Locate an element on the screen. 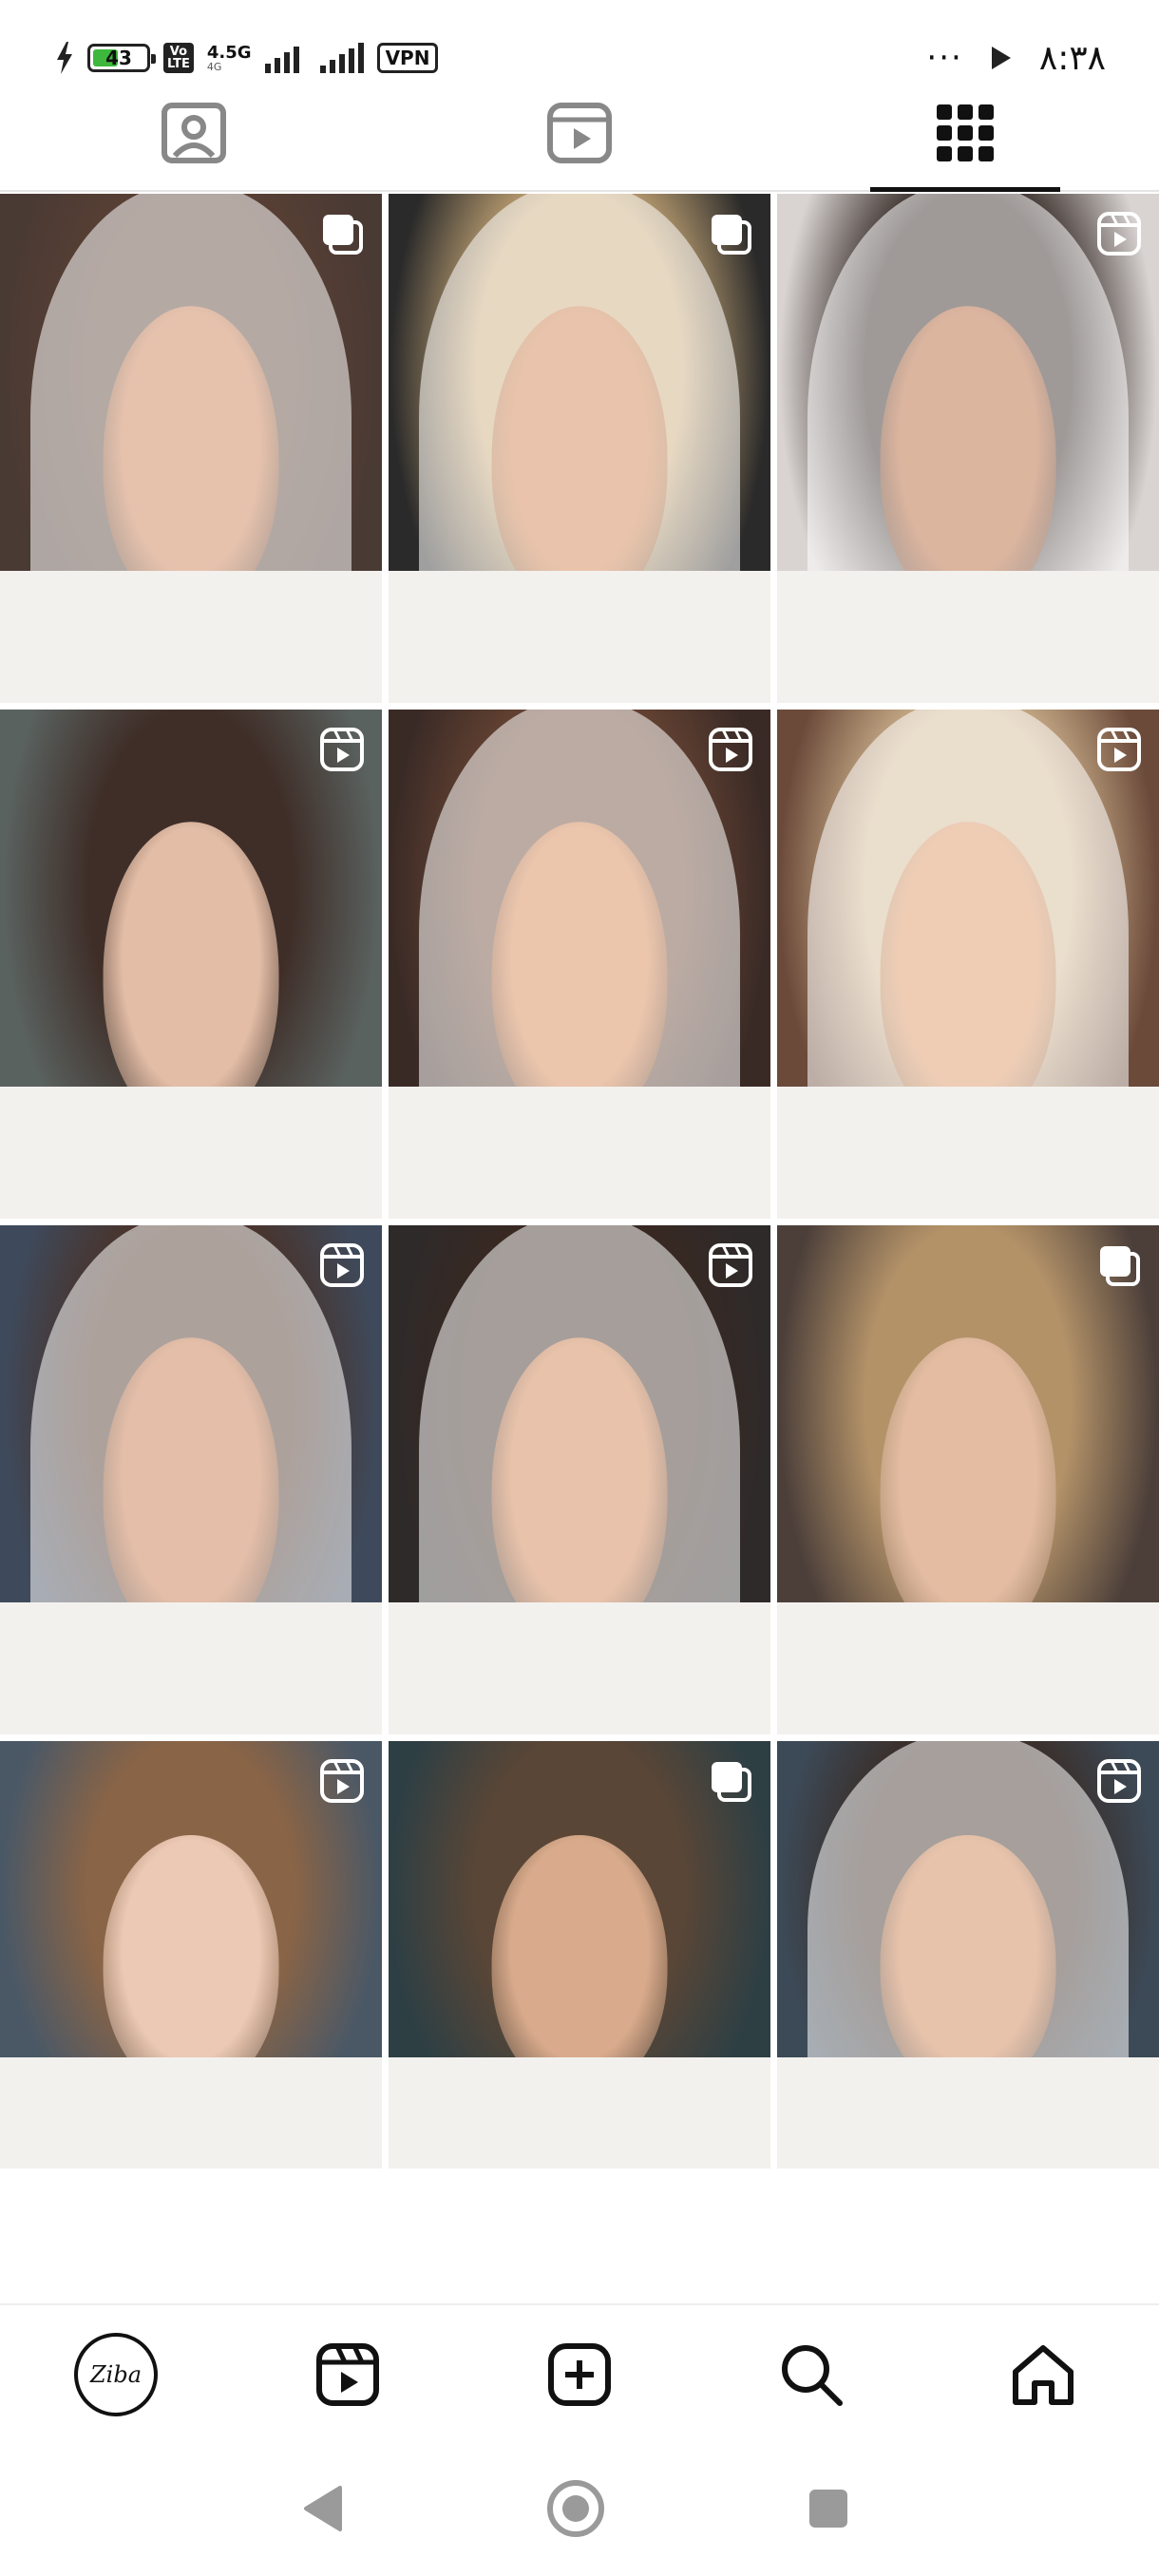 This screenshot has height=2576, width=1159. grid-icon is located at coordinates (965, 132).